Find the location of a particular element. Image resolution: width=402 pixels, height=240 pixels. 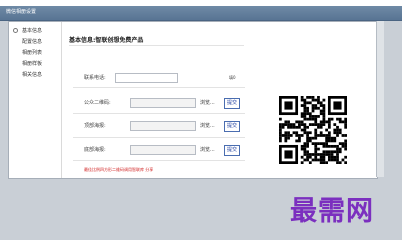

sidebar-item-album-list: 相册列表 is located at coordinates (35, 53).